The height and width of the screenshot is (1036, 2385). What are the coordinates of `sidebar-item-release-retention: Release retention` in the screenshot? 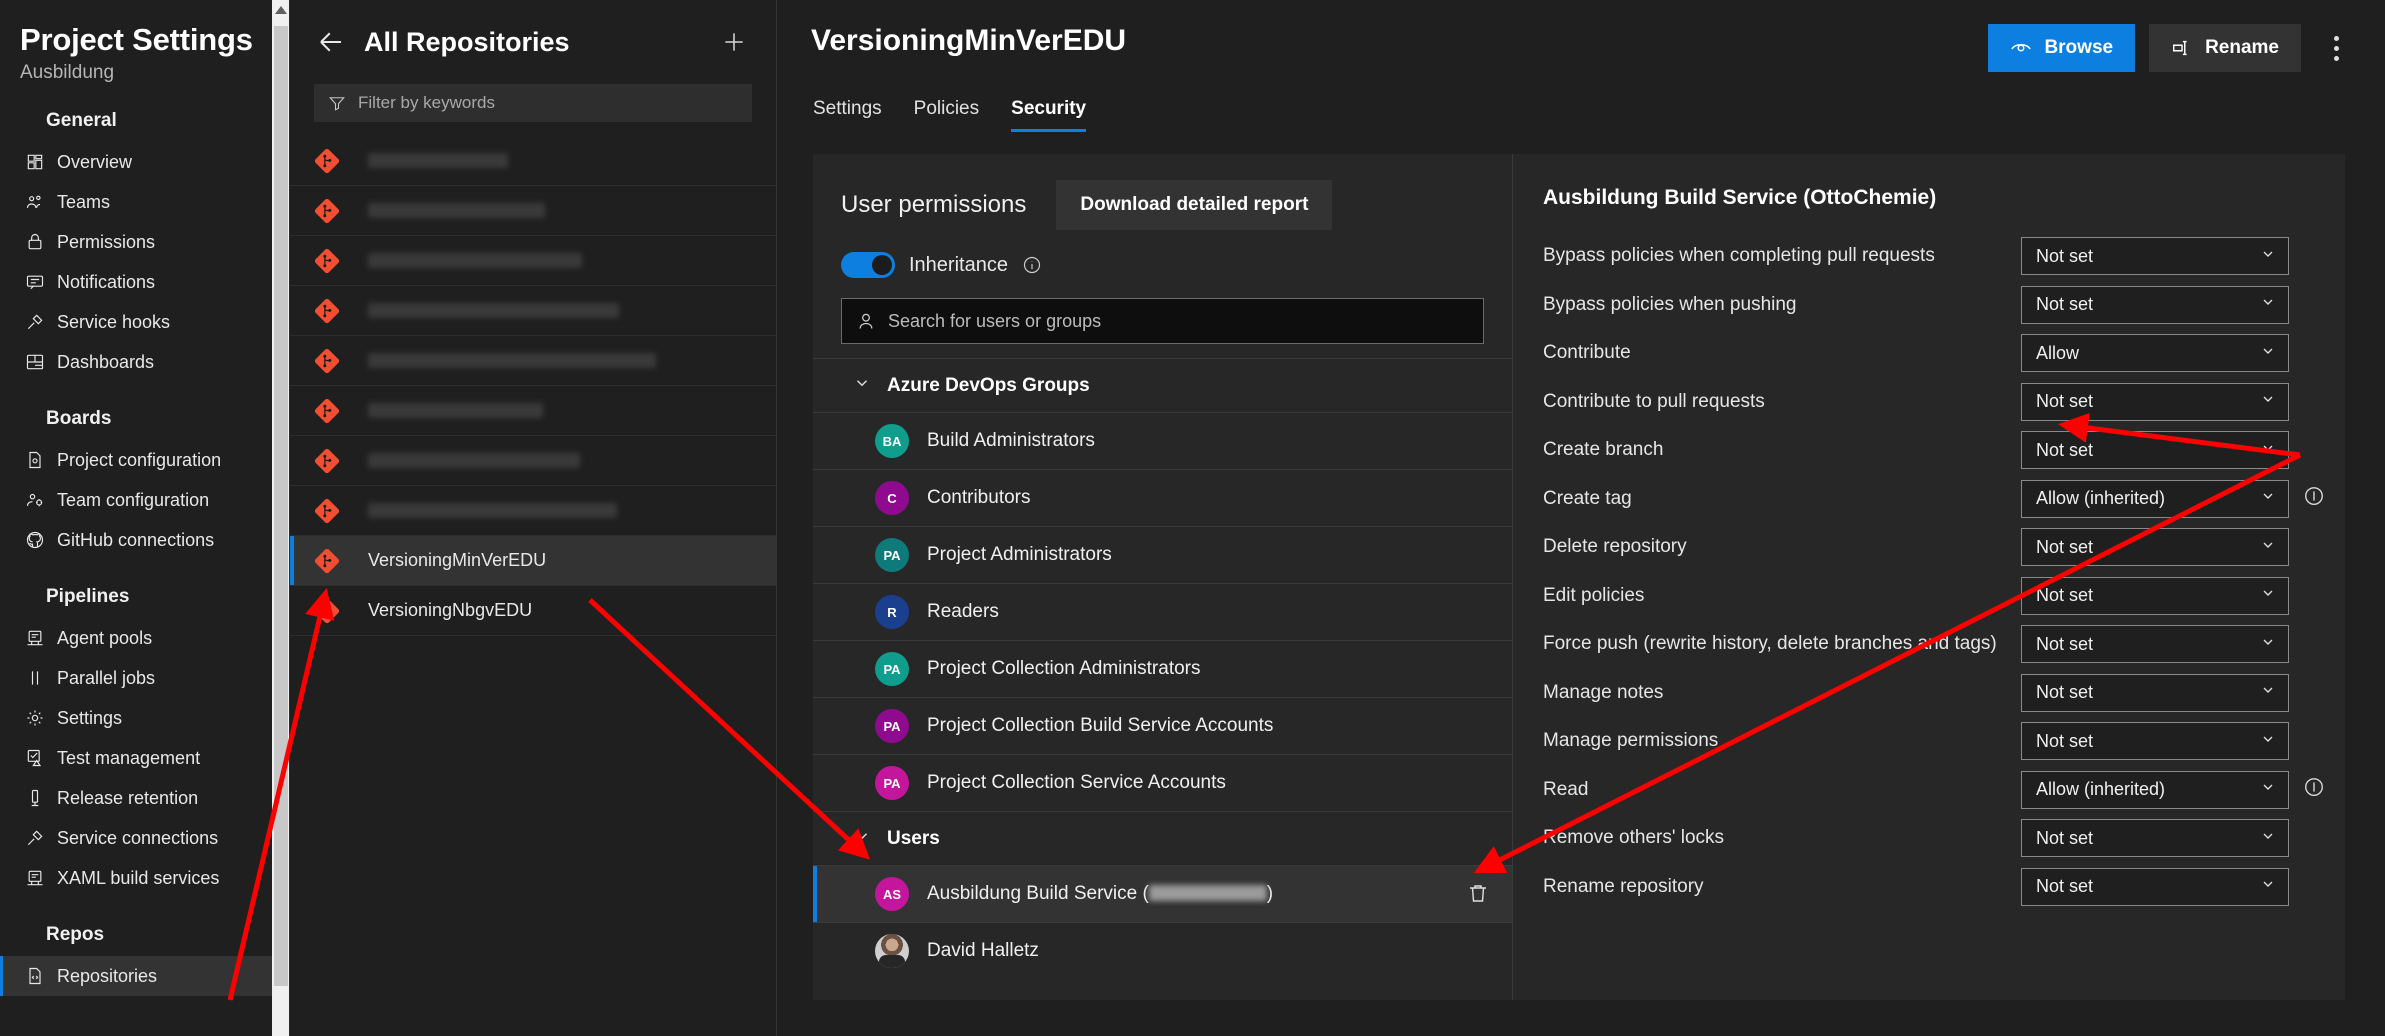 It's located at (136, 798).